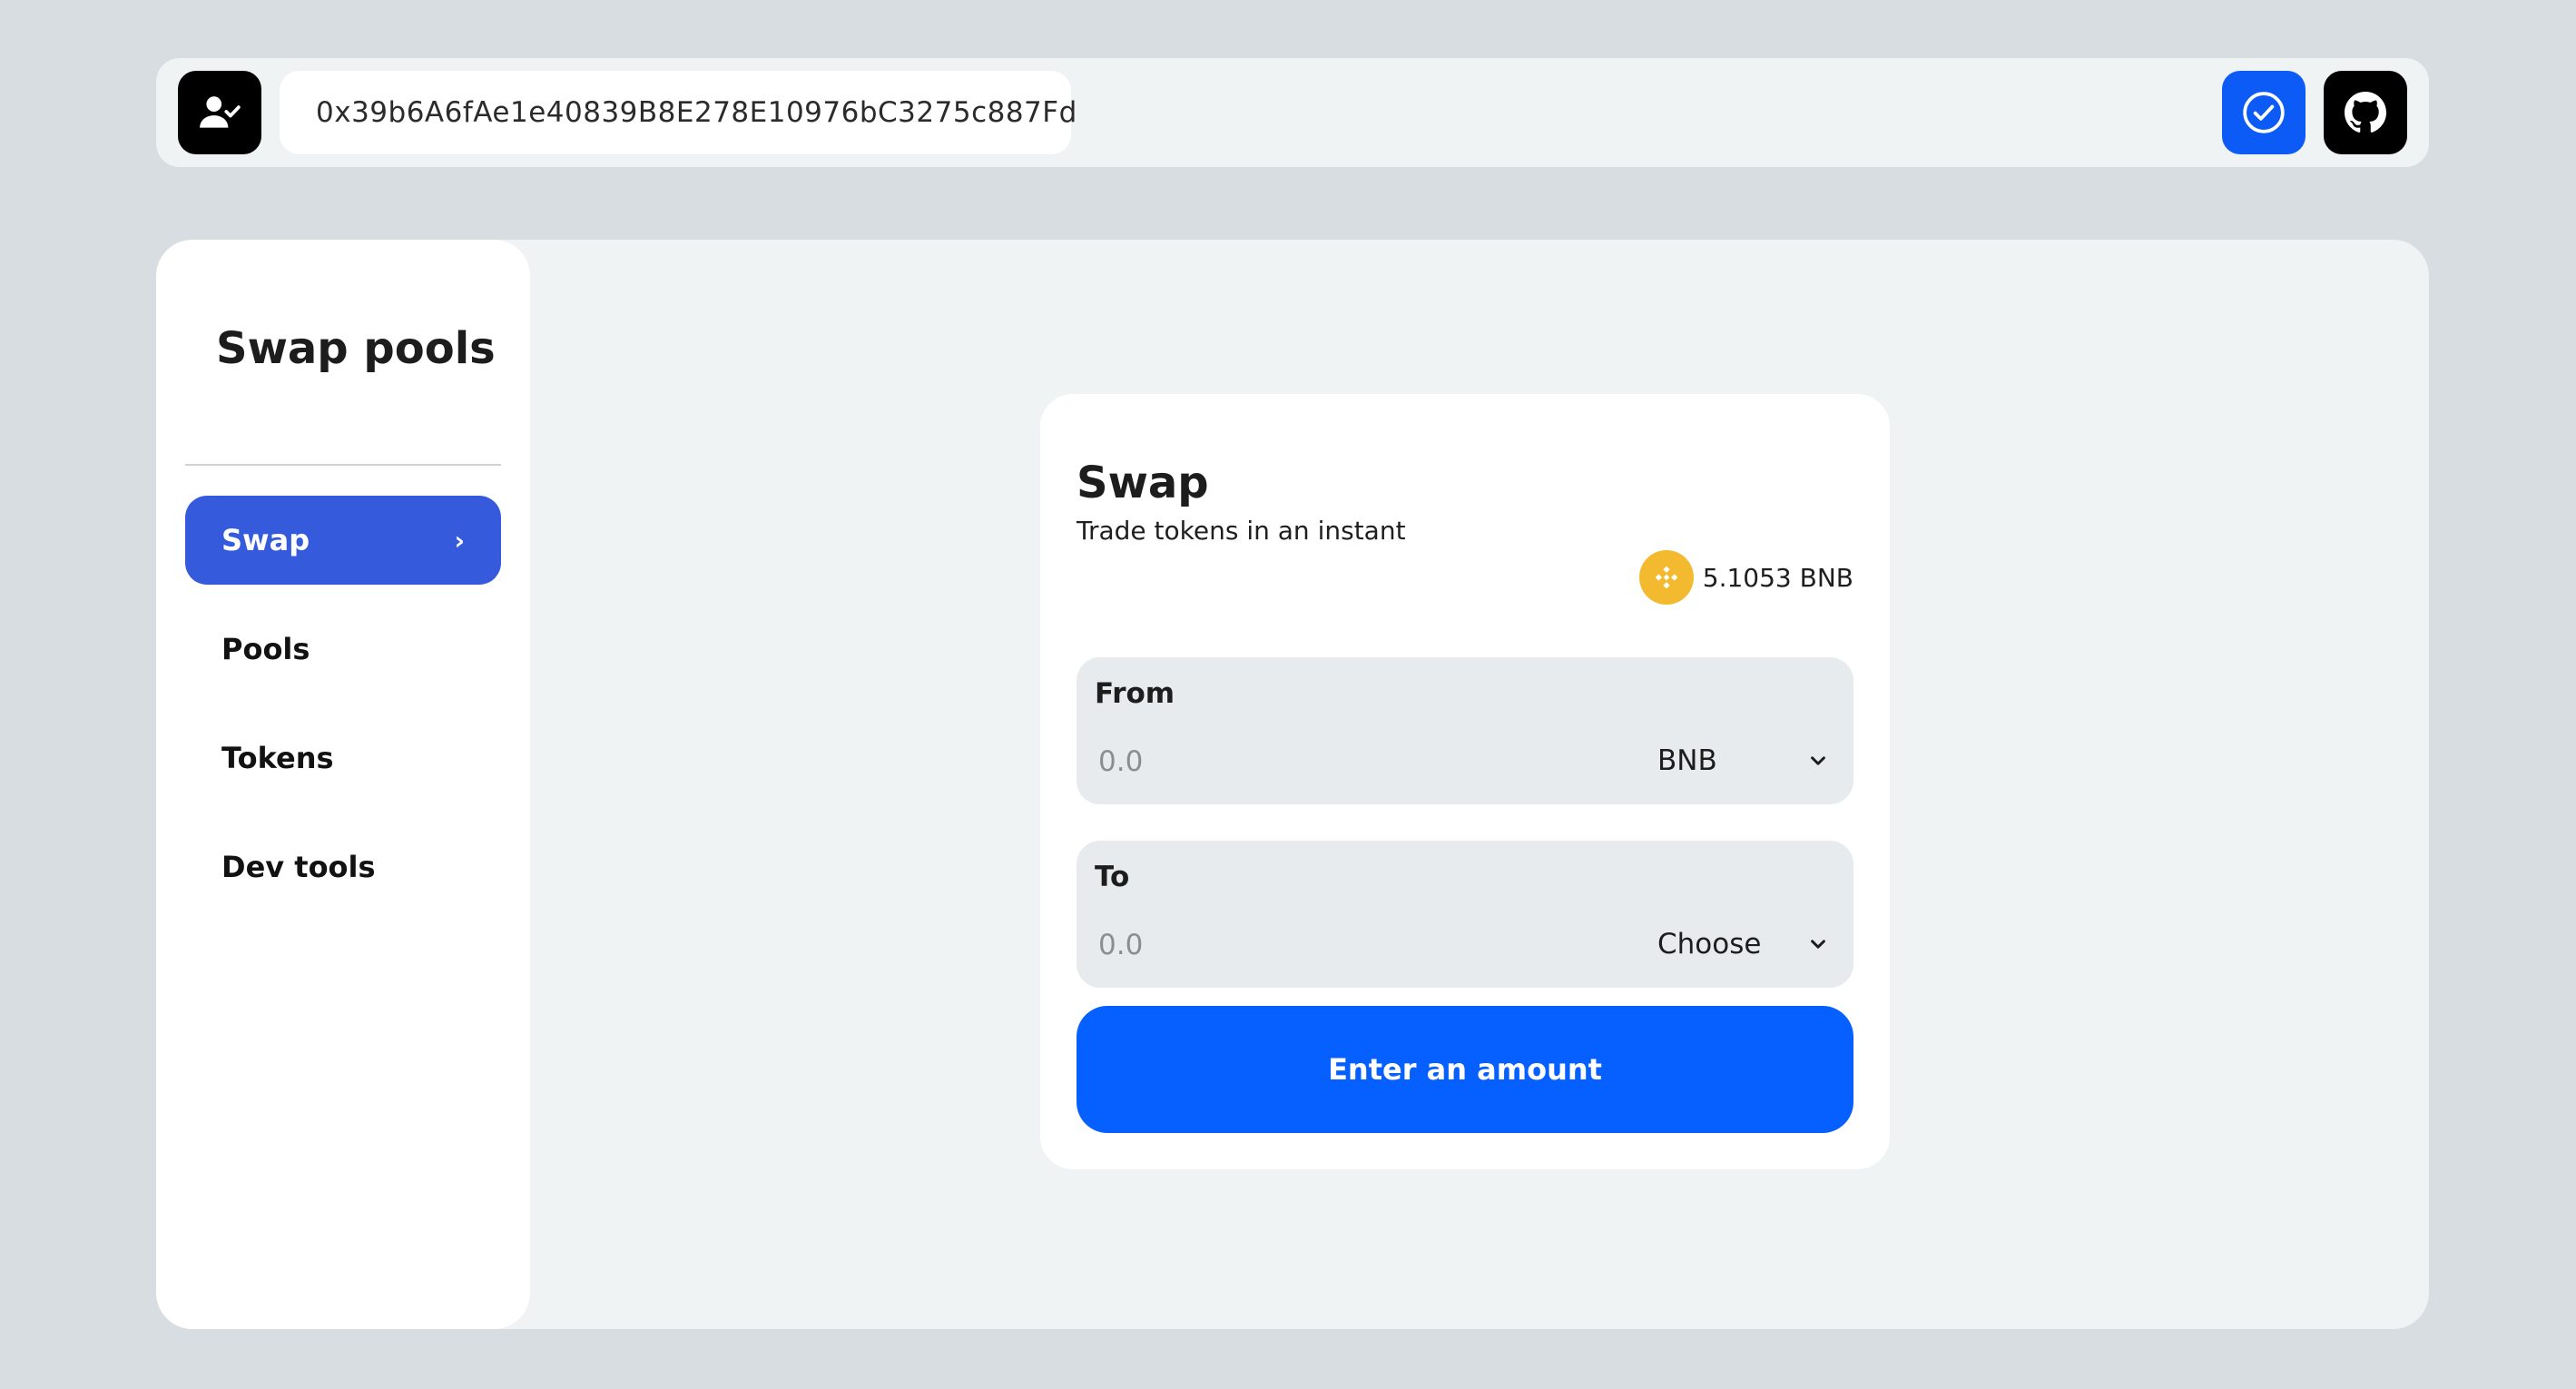 Image resolution: width=2576 pixels, height=1389 pixels. What do you see at coordinates (1465, 1069) in the screenshot?
I see `enter-amount-button: Enter an amount` at bounding box center [1465, 1069].